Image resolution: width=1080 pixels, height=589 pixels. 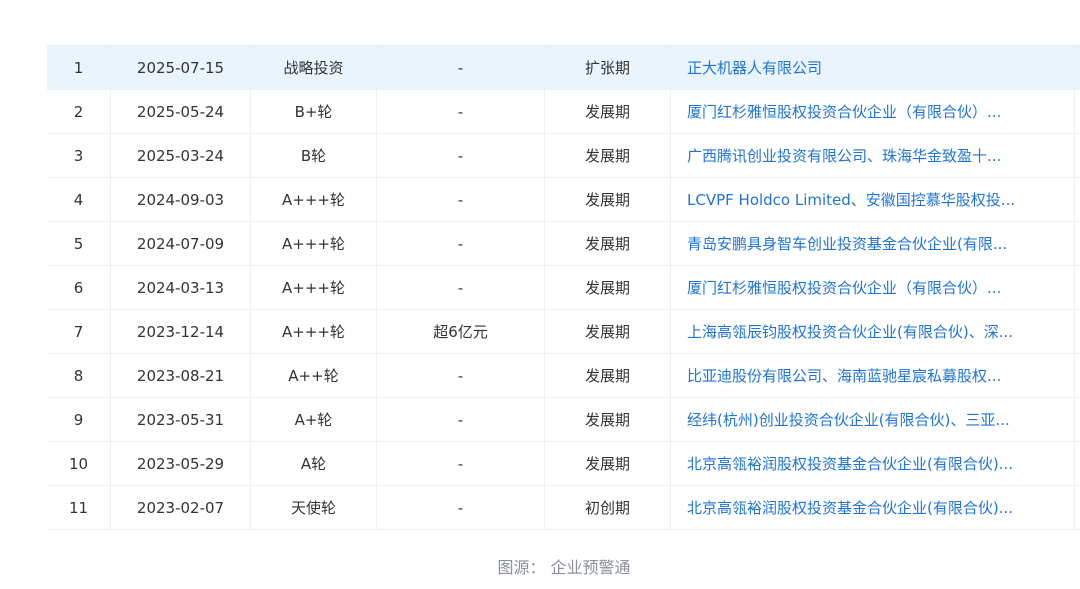 What do you see at coordinates (608, 67) in the screenshot?
I see `row-stage: 扩张期` at bounding box center [608, 67].